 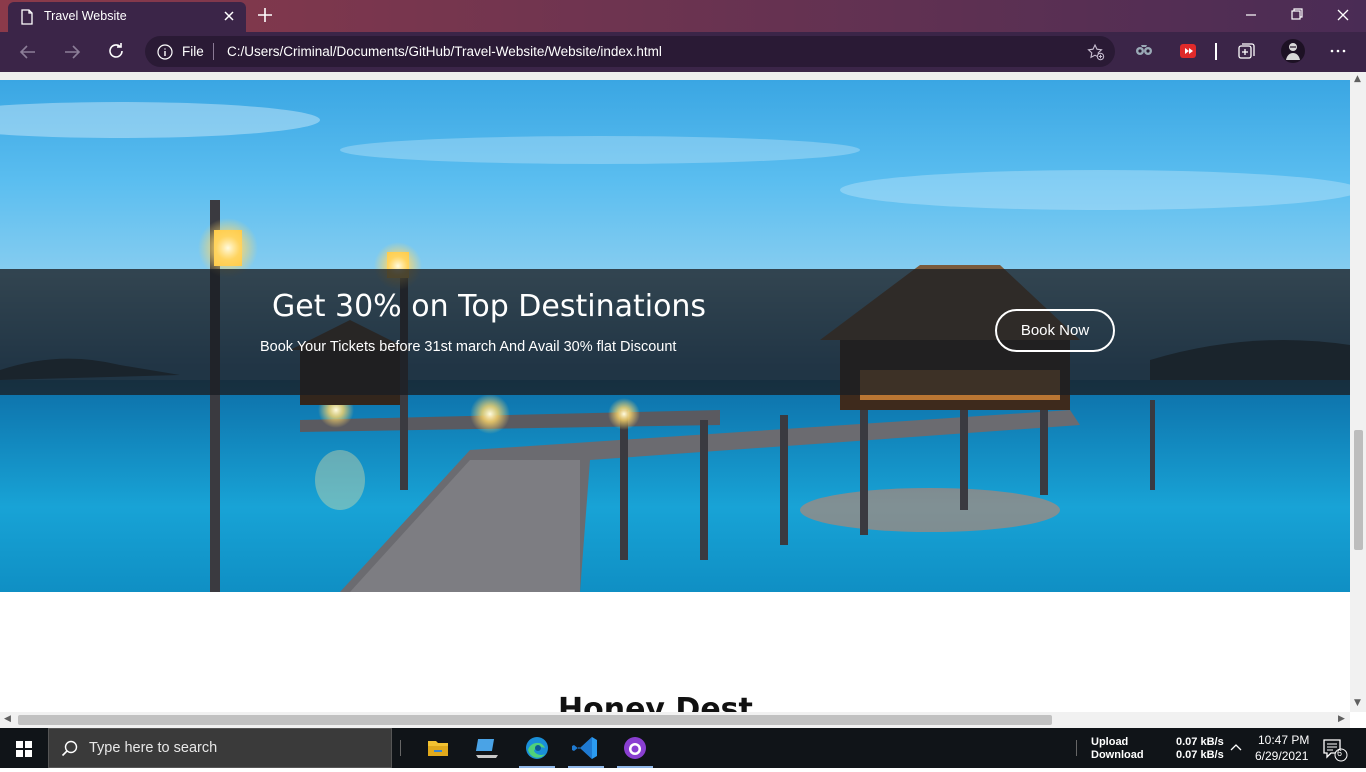 What do you see at coordinates (116, 52) in the screenshot?
I see `refresh-icon` at bounding box center [116, 52].